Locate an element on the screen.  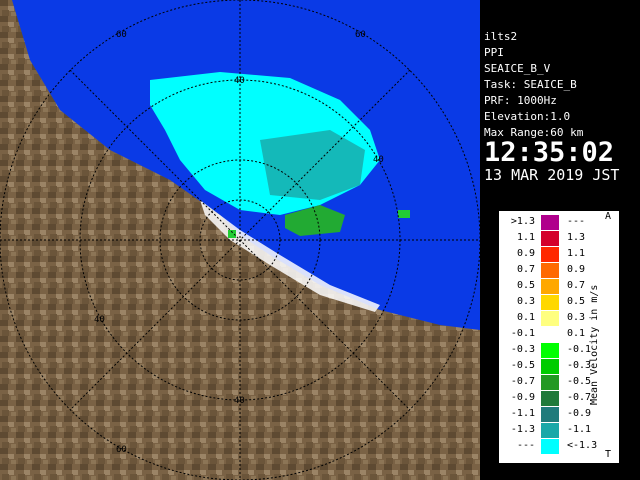
prf-value: PRF: 1000Hz is located at coordinates (520, 100).